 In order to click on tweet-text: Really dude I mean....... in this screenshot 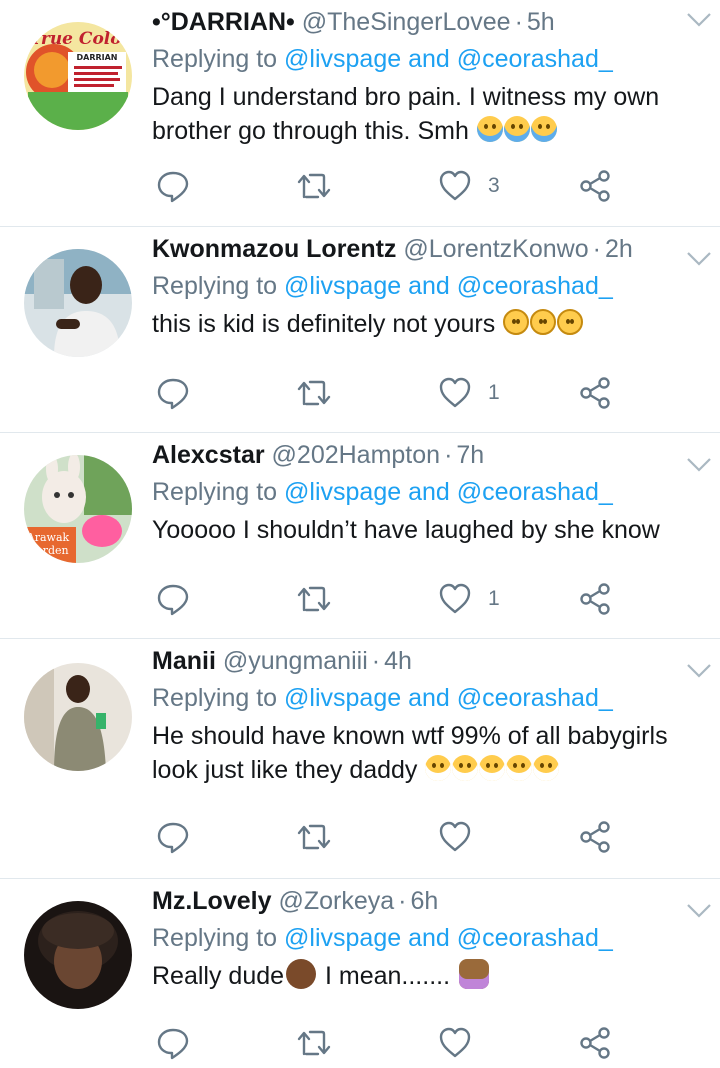, I will do `click(426, 976)`.